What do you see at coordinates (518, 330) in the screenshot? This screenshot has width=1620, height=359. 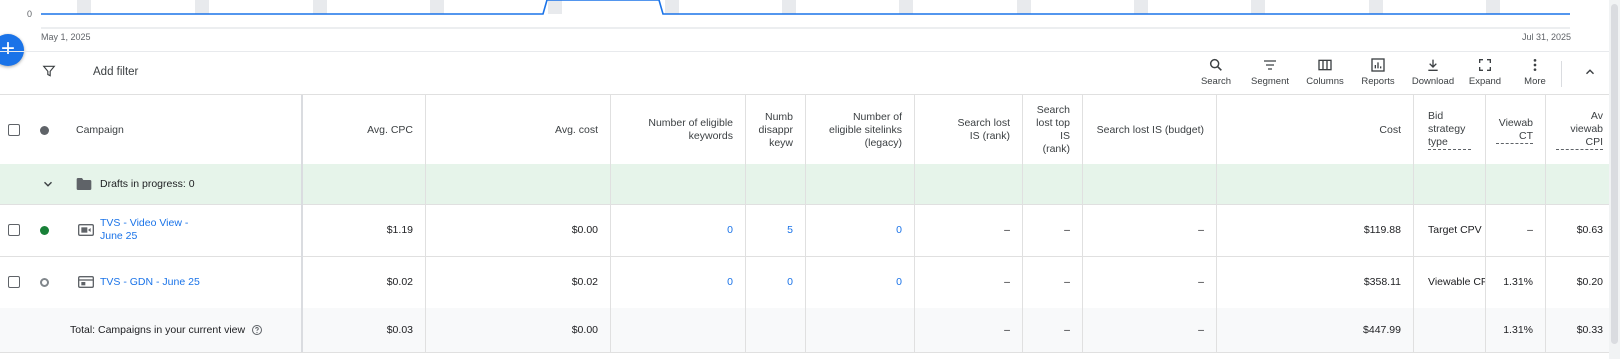 I see `total-avg-cost: $0.00` at bounding box center [518, 330].